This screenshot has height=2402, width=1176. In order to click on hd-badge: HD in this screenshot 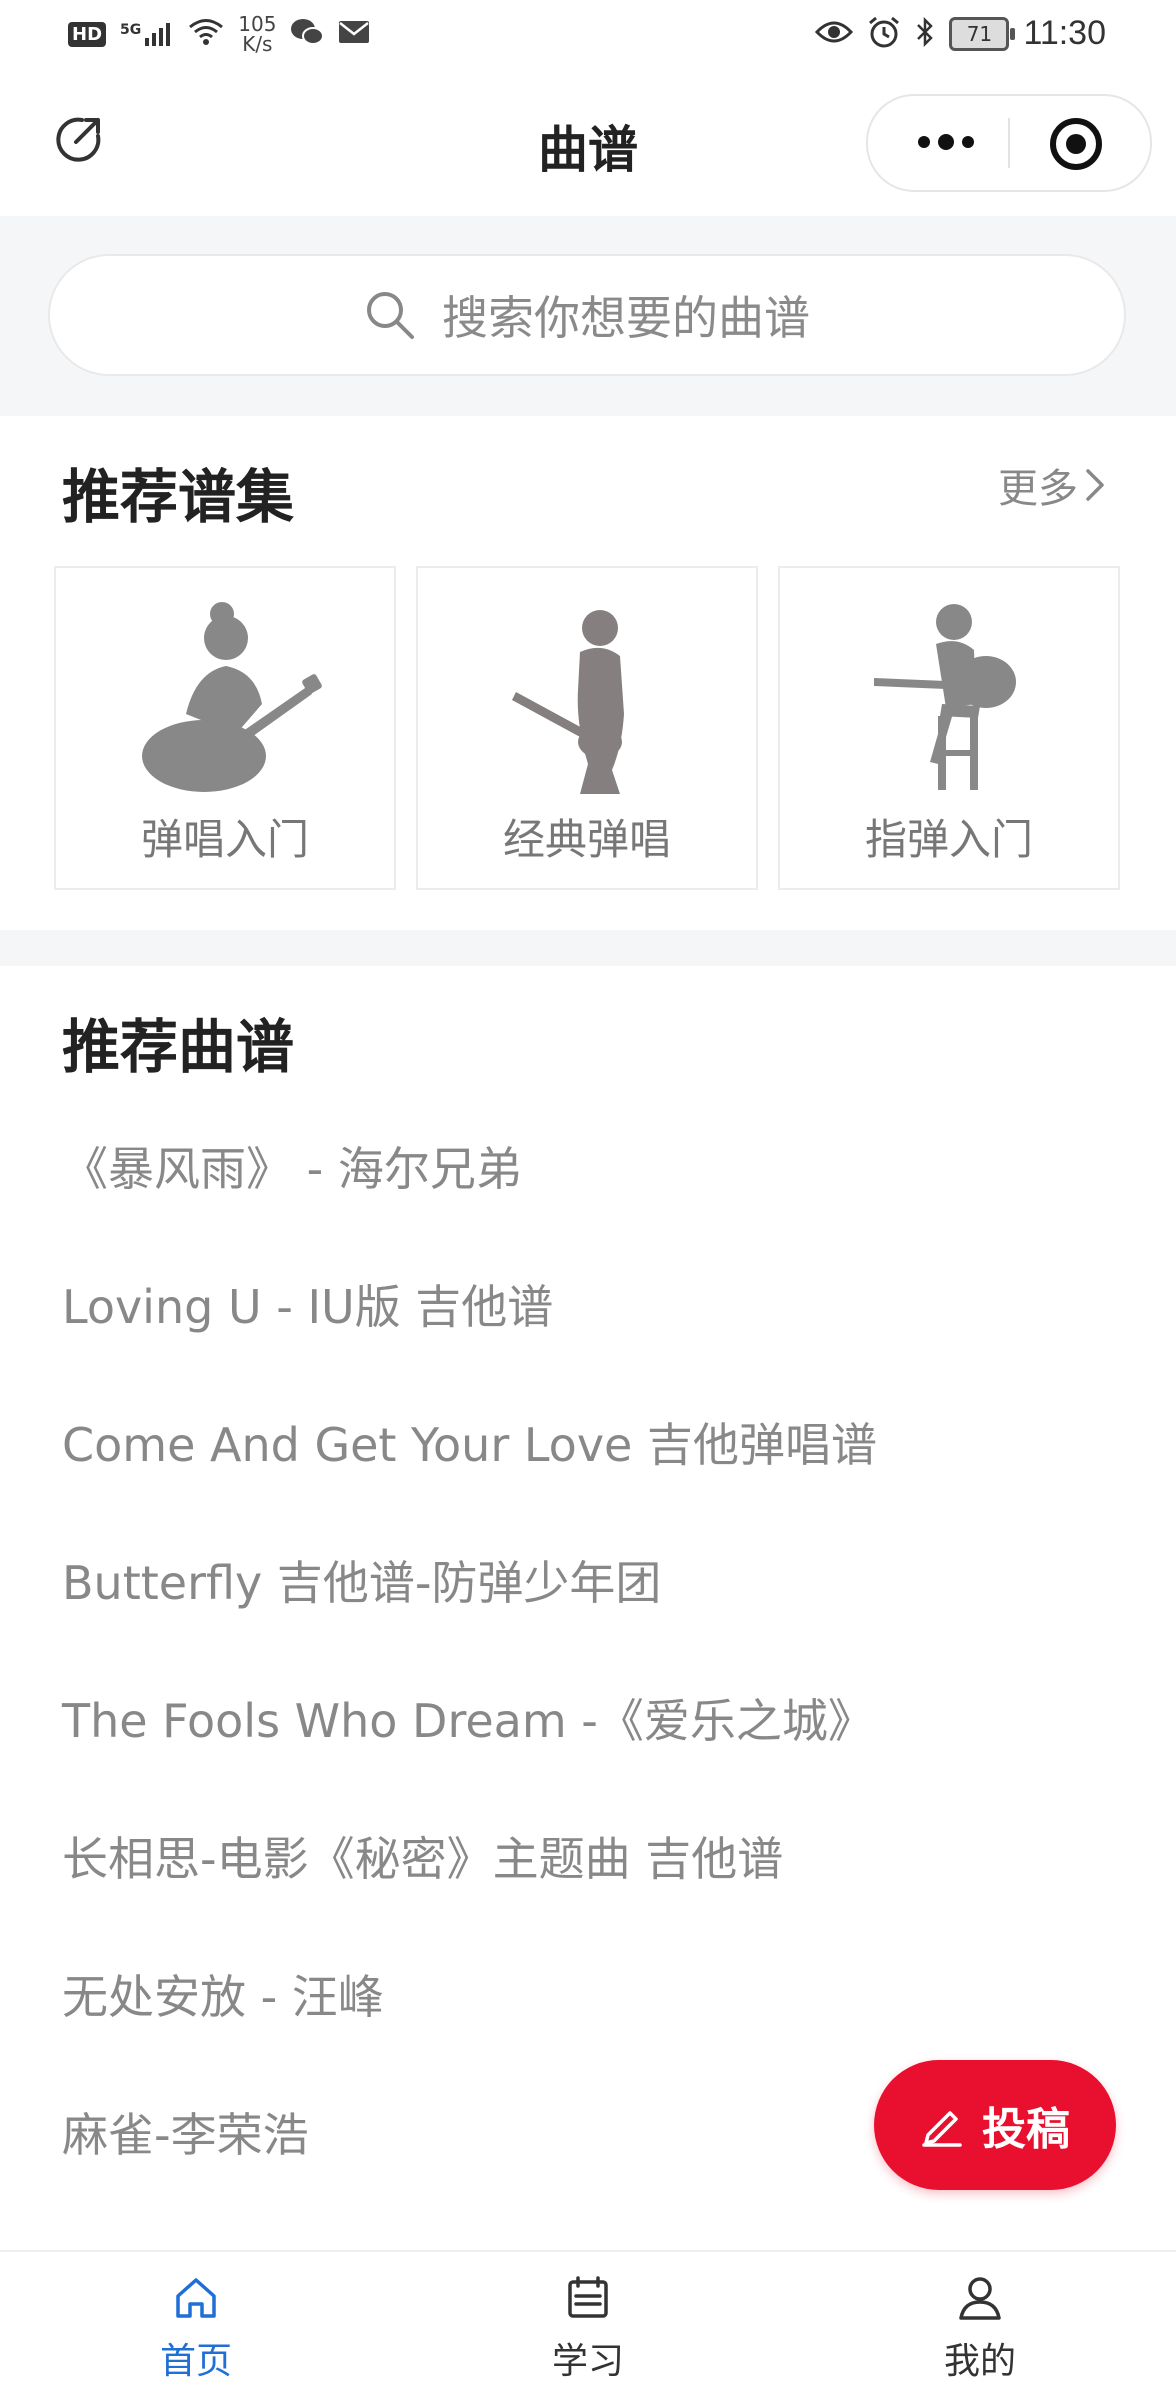, I will do `click(87, 34)`.